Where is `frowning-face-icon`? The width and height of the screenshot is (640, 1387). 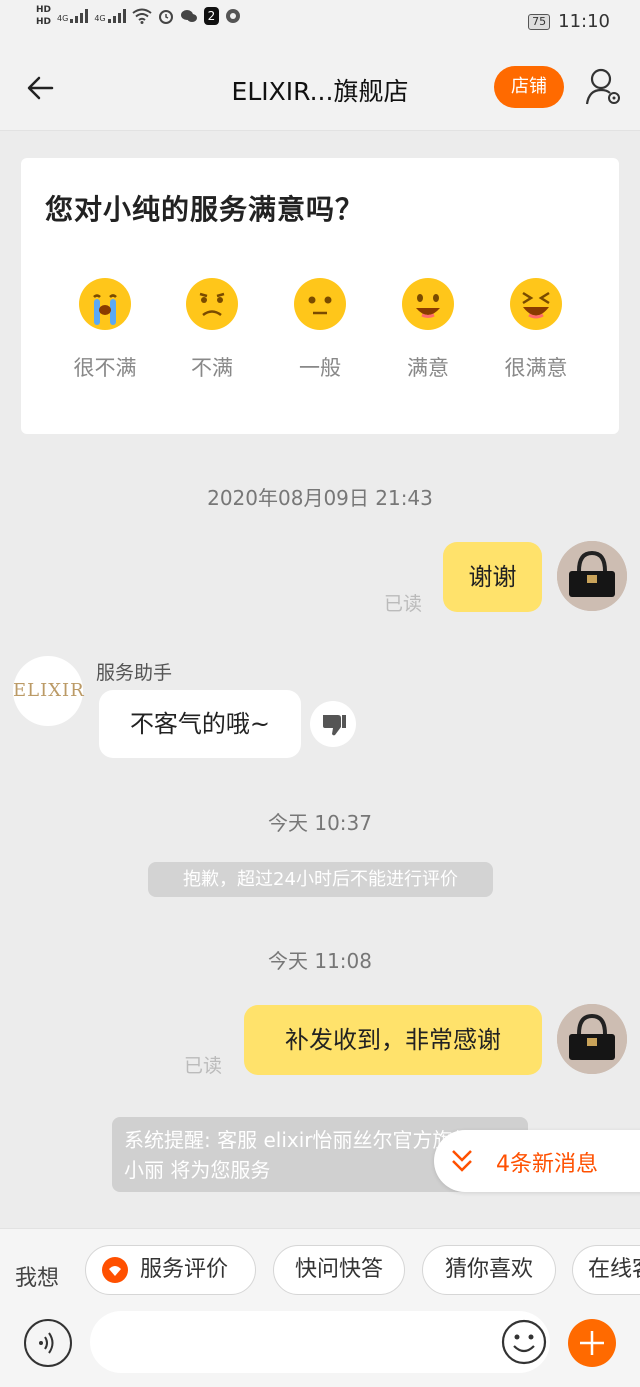
frowning-face-icon is located at coordinates (212, 304).